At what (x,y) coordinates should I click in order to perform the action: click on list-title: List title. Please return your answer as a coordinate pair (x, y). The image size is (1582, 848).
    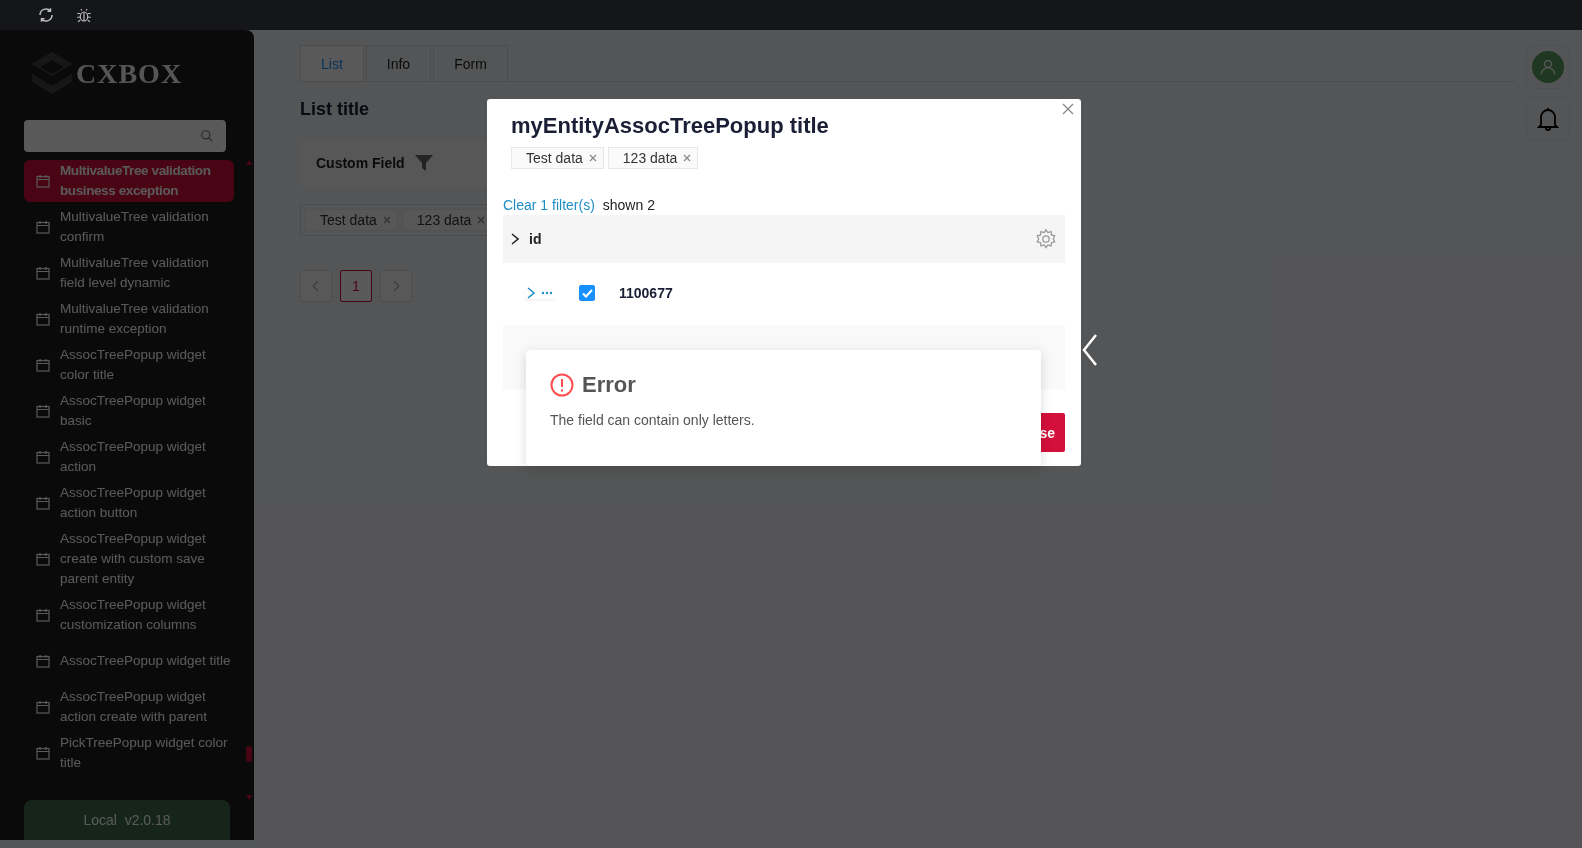
    Looking at the image, I should click on (334, 109).